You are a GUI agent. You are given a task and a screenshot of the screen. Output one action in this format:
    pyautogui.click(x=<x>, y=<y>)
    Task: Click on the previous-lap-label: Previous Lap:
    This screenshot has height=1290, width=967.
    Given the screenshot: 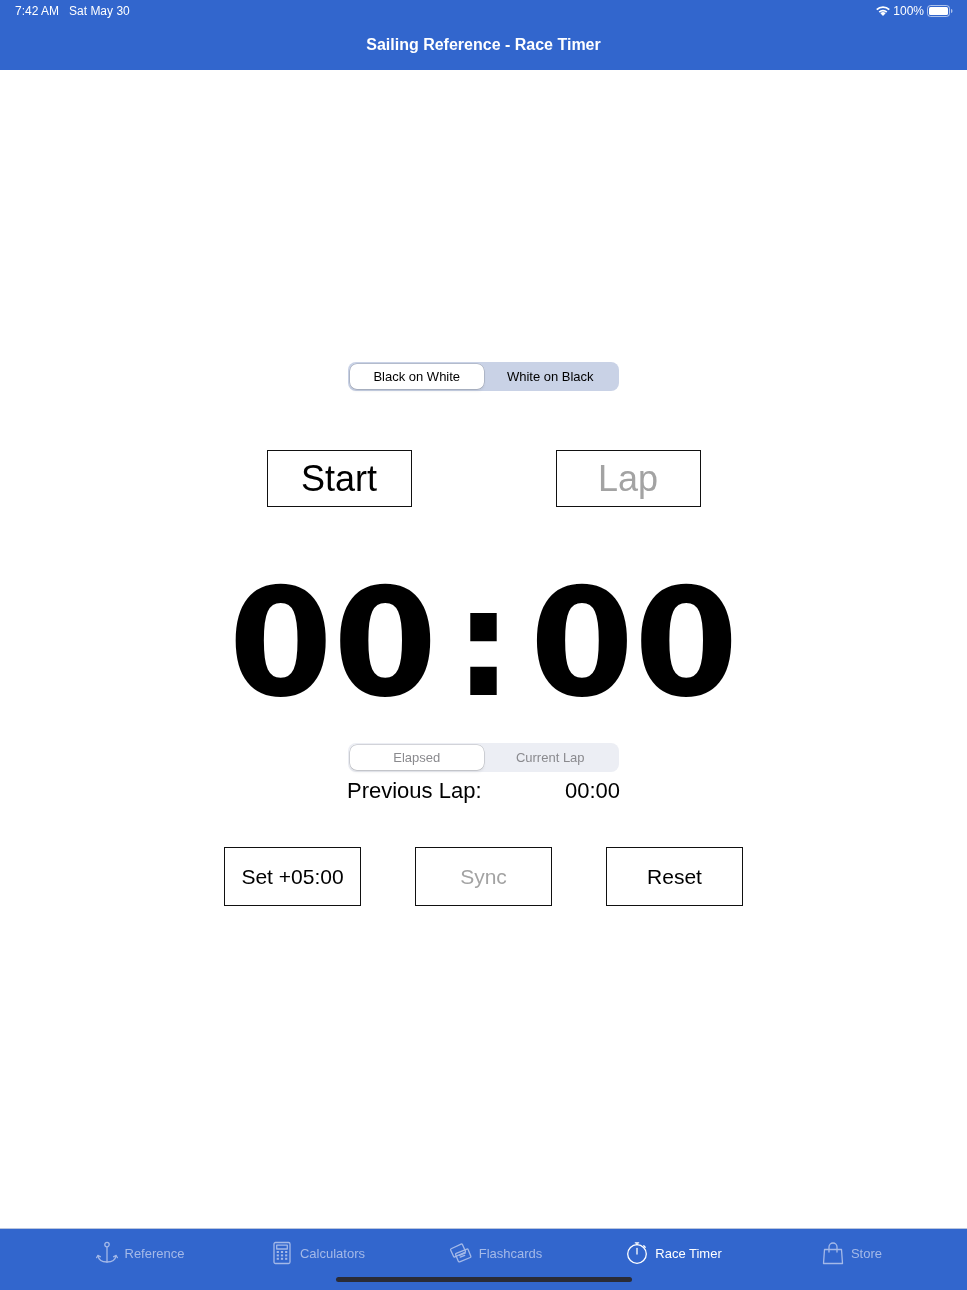 What is the action you would take?
    pyautogui.click(x=414, y=791)
    